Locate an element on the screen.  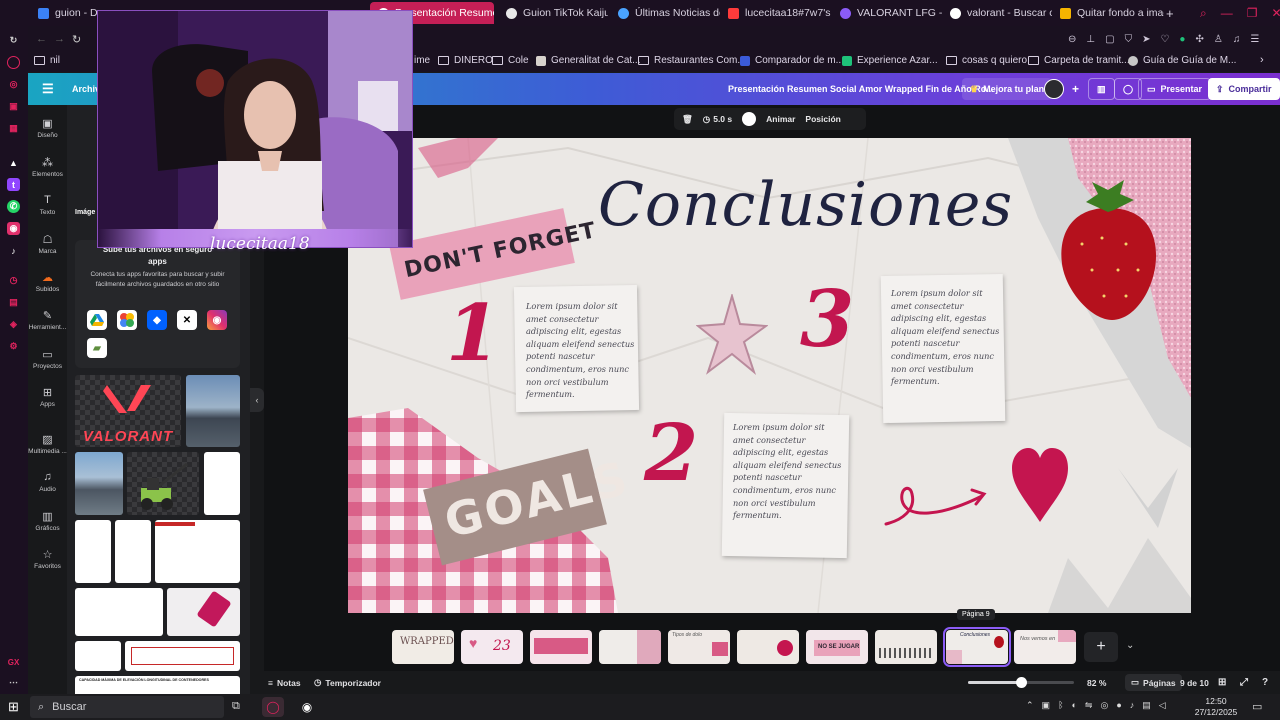
google-photos-icon is located at coordinates (127, 320).